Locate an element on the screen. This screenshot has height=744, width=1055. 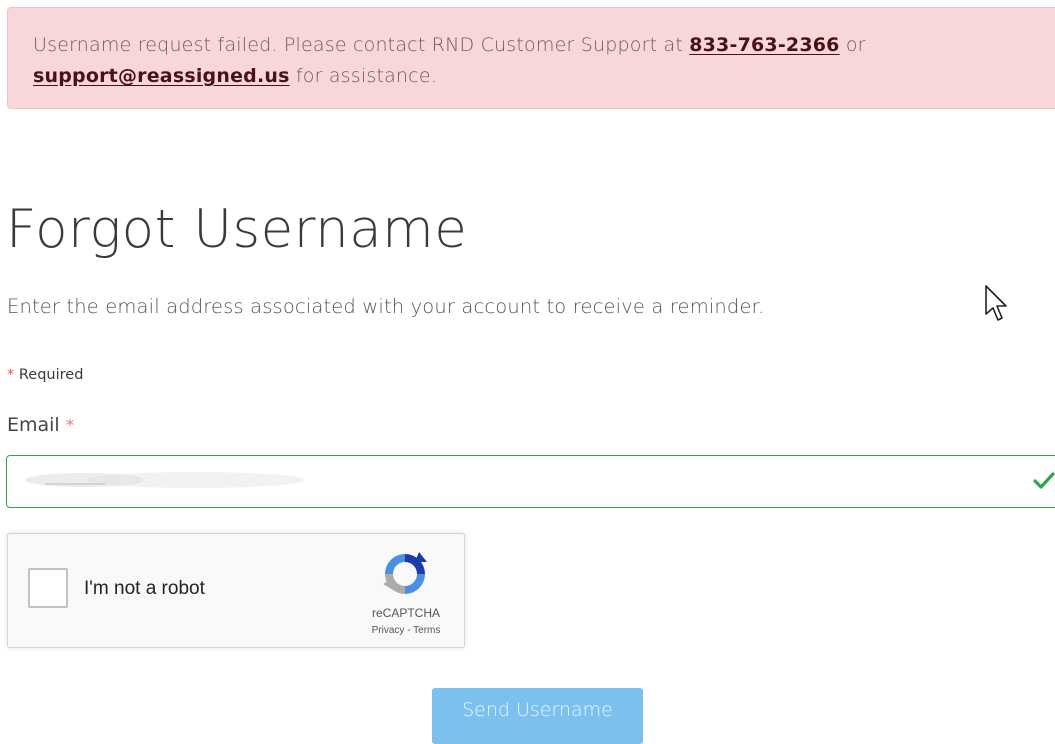
required-note: * Required is located at coordinates (45, 375).